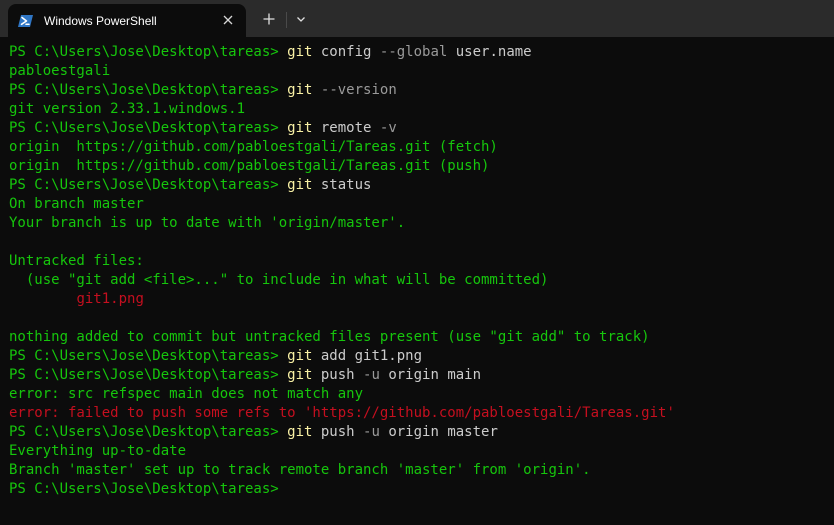 The image size is (834, 525). Describe the element at coordinates (346, 52) in the screenshot. I see `terminal-text-segment: config` at that location.